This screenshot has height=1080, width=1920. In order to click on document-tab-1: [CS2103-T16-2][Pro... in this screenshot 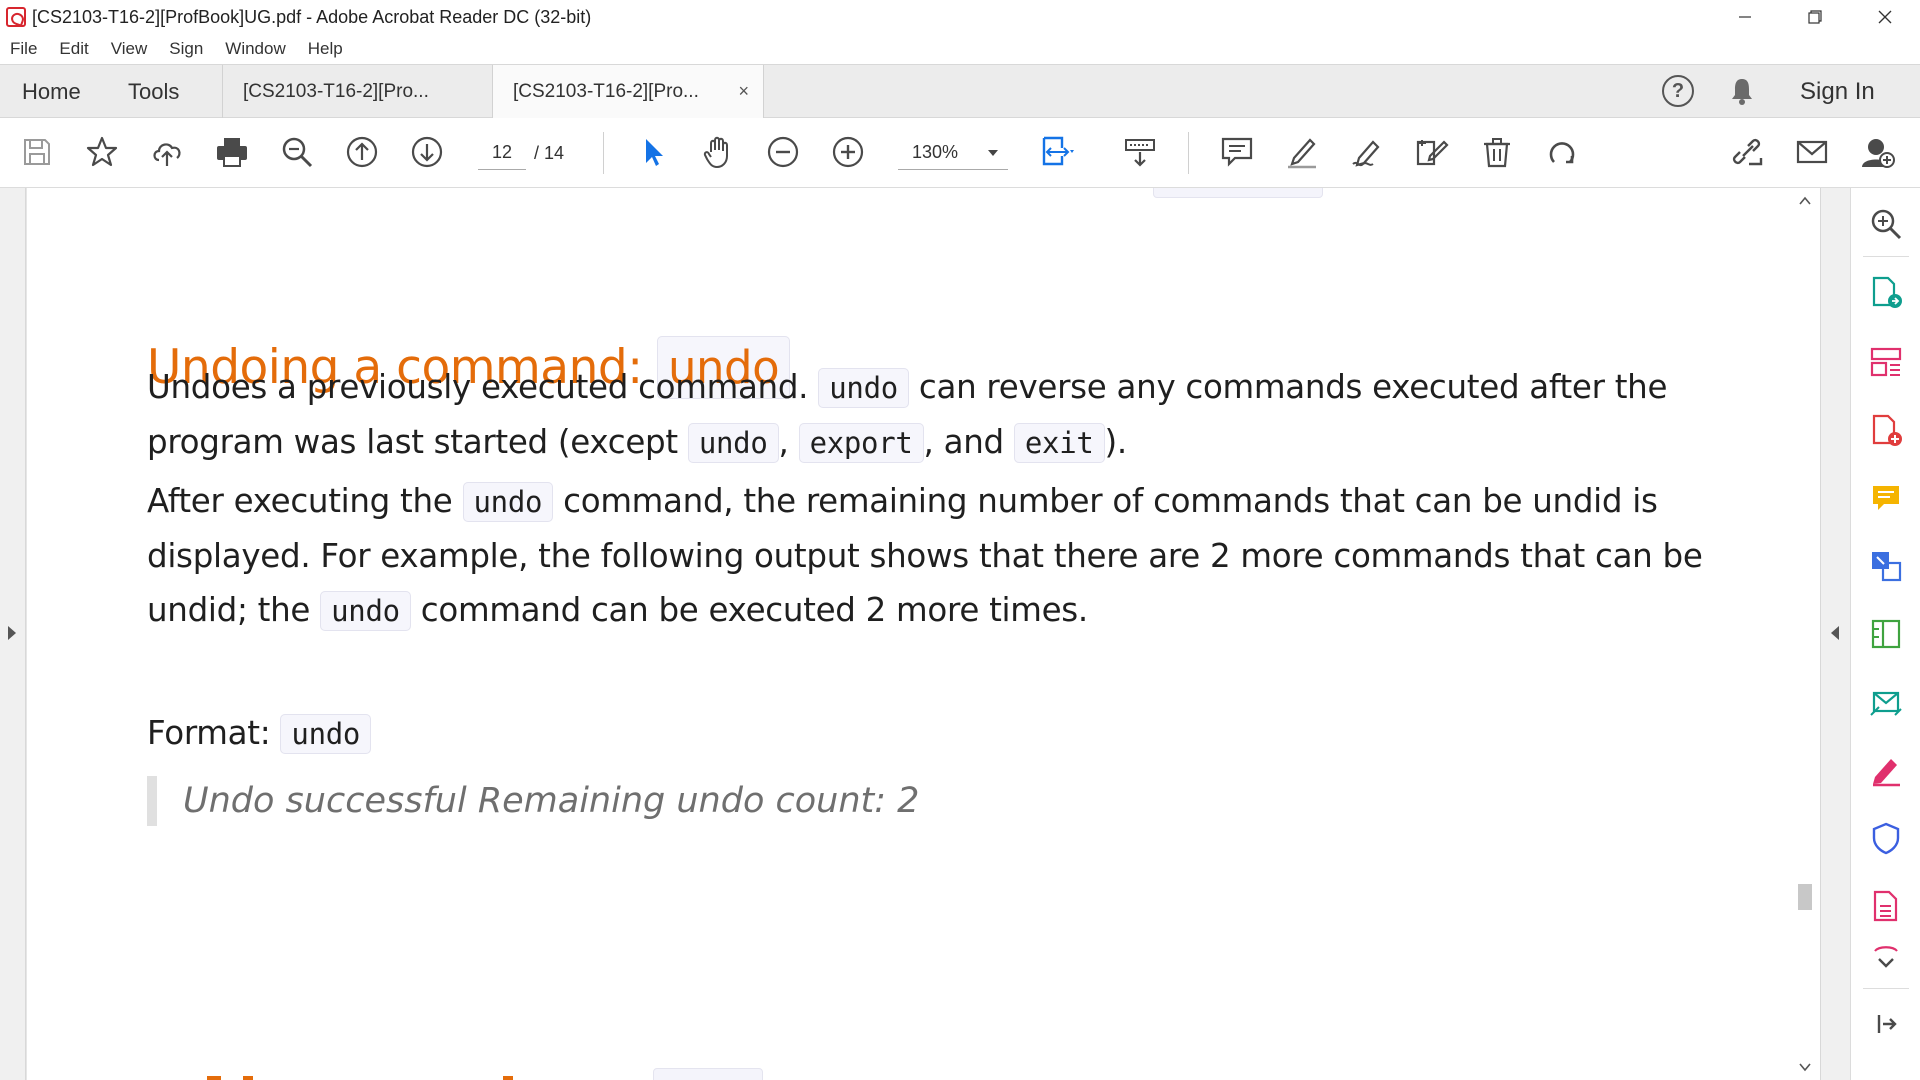, I will do `click(357, 91)`.